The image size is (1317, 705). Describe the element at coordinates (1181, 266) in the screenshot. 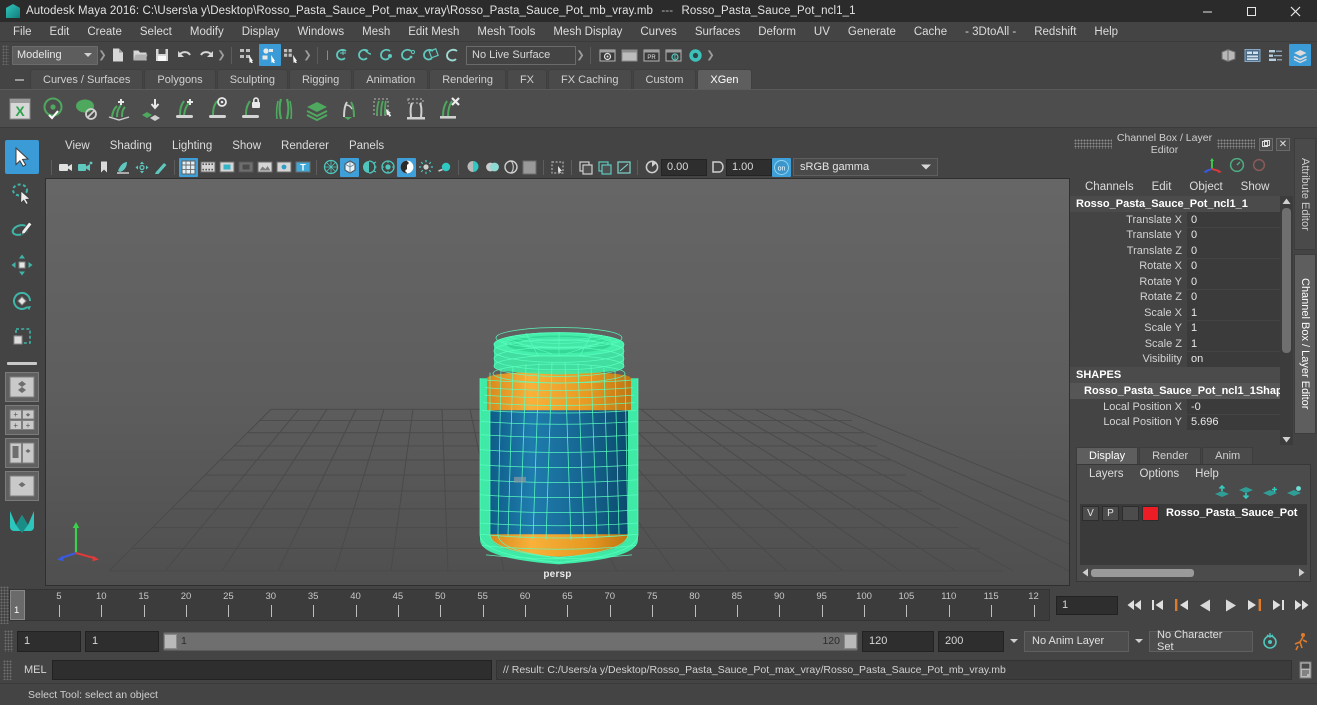

I see `channel-row-rotate-x: Rotate X 0` at that location.